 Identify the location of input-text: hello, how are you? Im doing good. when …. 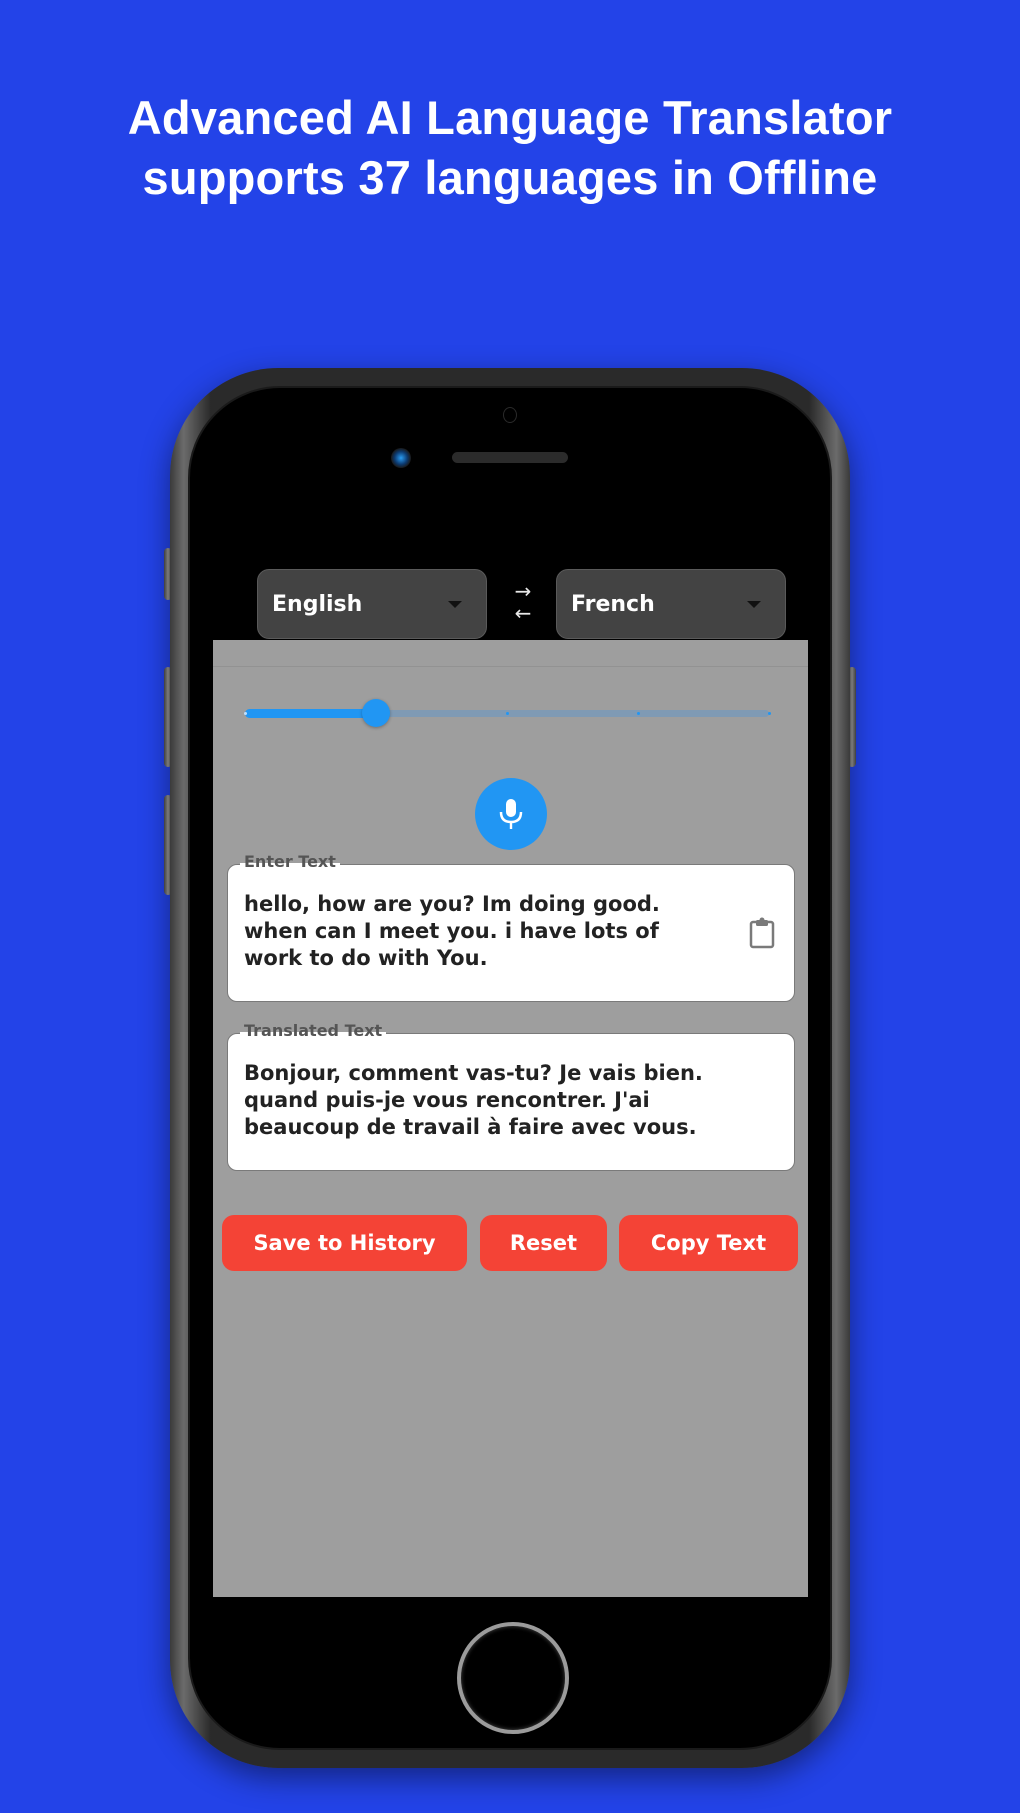
(479, 931).